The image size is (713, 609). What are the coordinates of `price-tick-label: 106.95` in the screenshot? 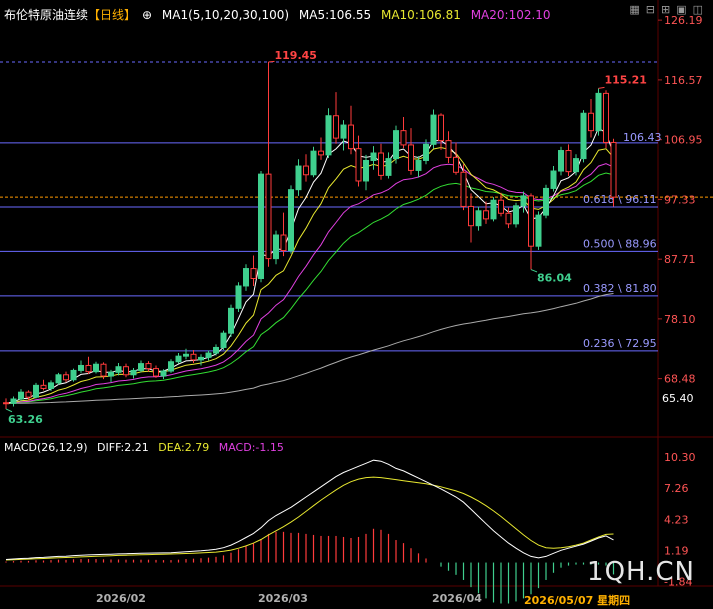 It's located at (683, 140).